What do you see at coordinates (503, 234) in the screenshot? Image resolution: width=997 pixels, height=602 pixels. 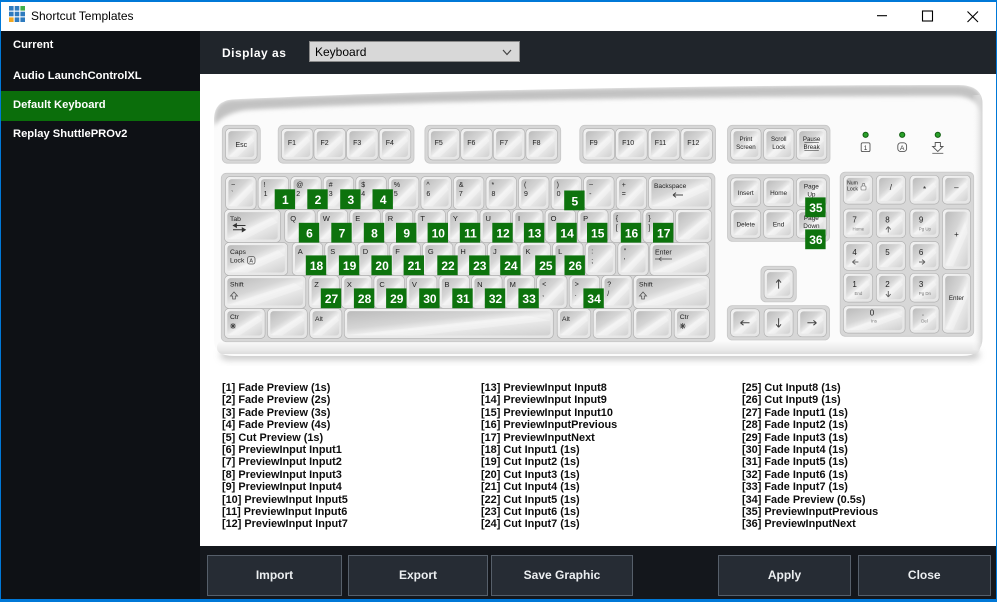 I see `svg-text: 12` at bounding box center [503, 234].